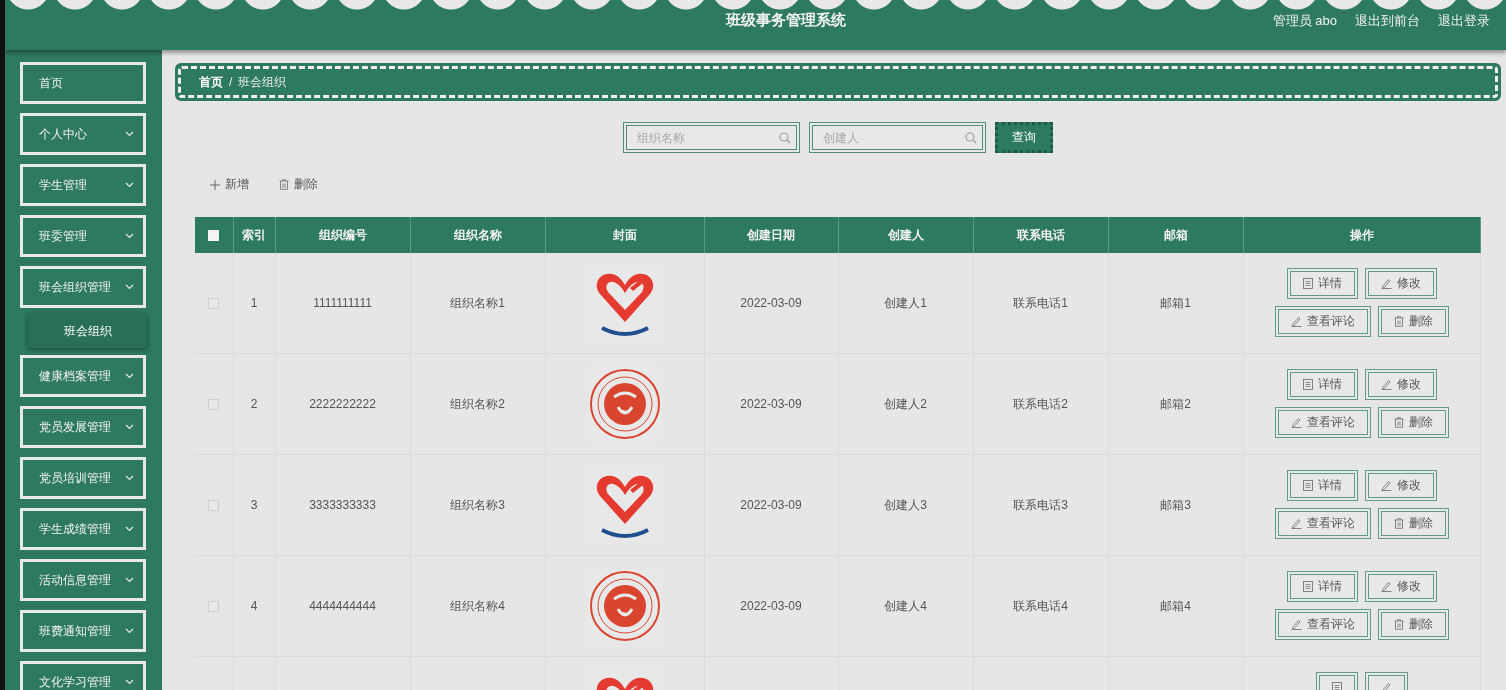 The image size is (1506, 690). What do you see at coordinates (897, 137) in the screenshot?
I see `search-field: 创建人` at bounding box center [897, 137].